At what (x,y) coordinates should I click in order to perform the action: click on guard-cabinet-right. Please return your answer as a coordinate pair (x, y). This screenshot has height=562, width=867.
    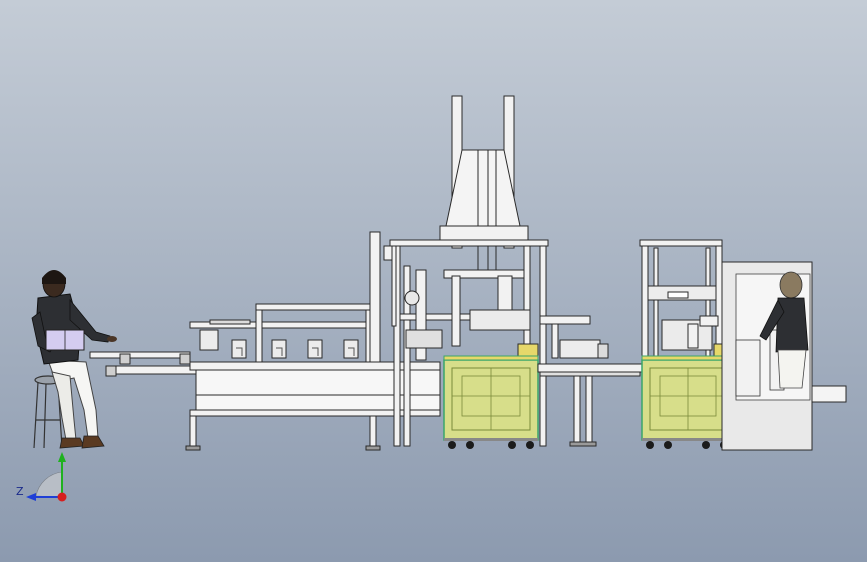
    Looking at the image, I should click on (688, 402).